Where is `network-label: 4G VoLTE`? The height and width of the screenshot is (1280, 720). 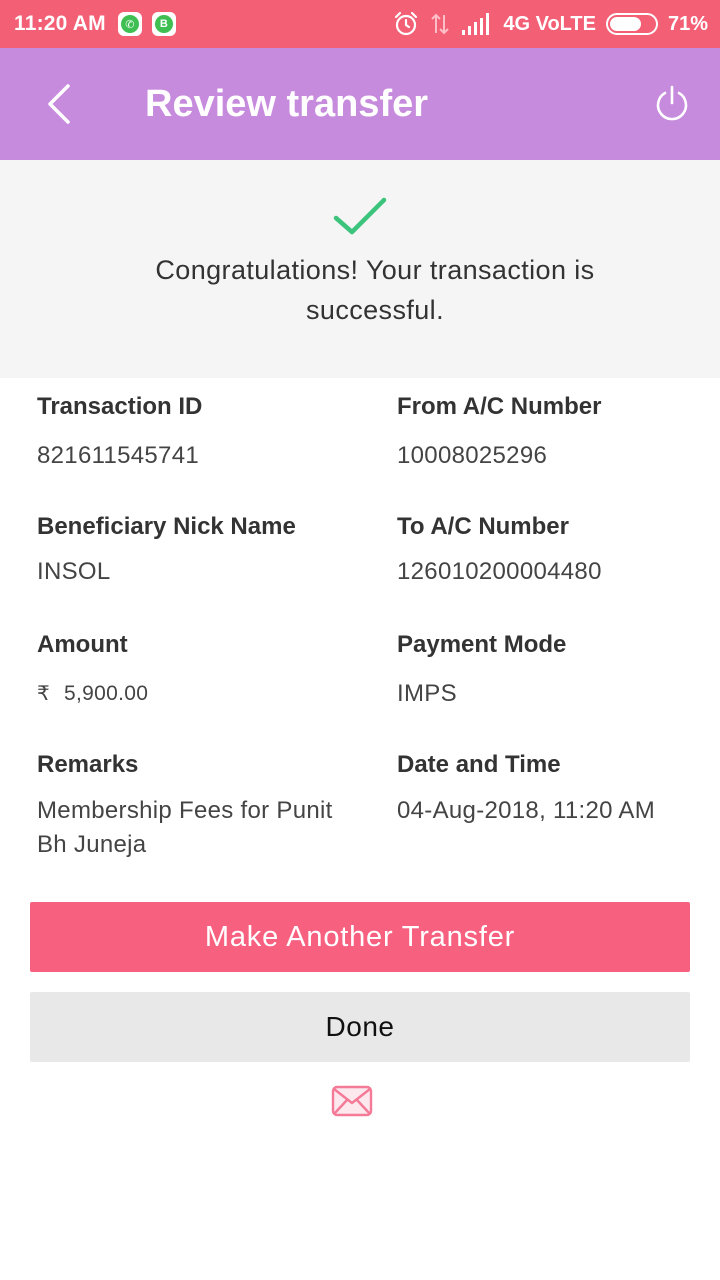
network-label: 4G VoLTE is located at coordinates (549, 23).